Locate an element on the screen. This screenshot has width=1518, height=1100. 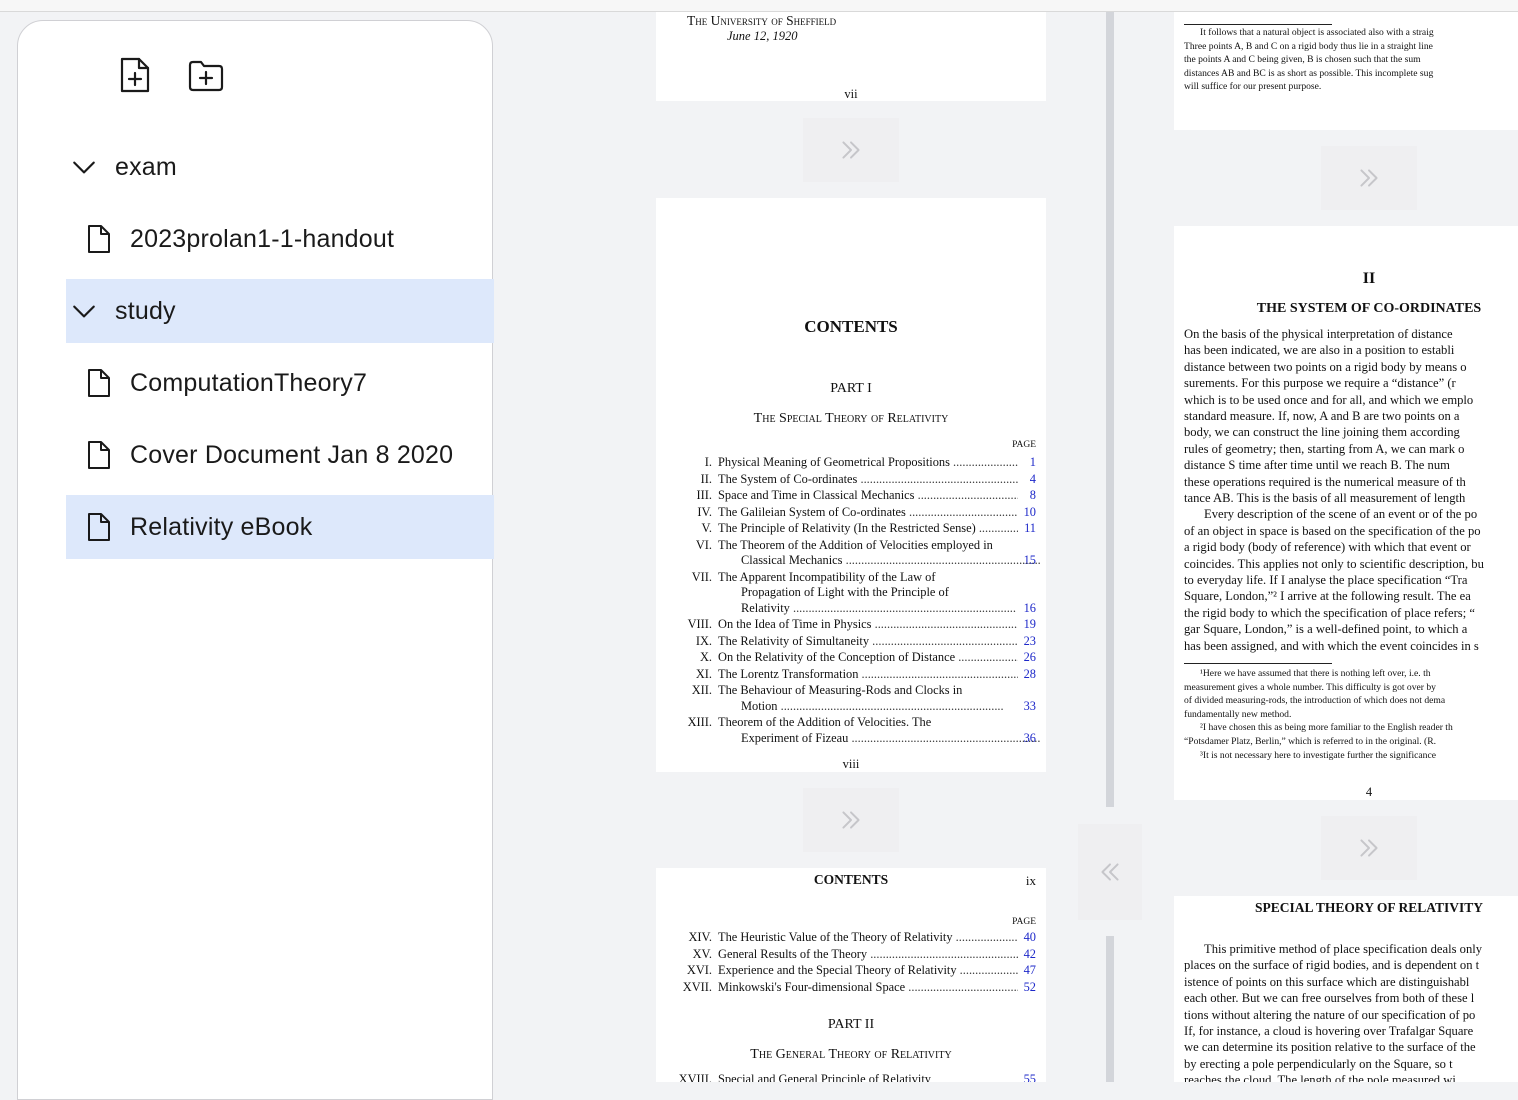
previous-page-button is located at coordinates (1110, 872).